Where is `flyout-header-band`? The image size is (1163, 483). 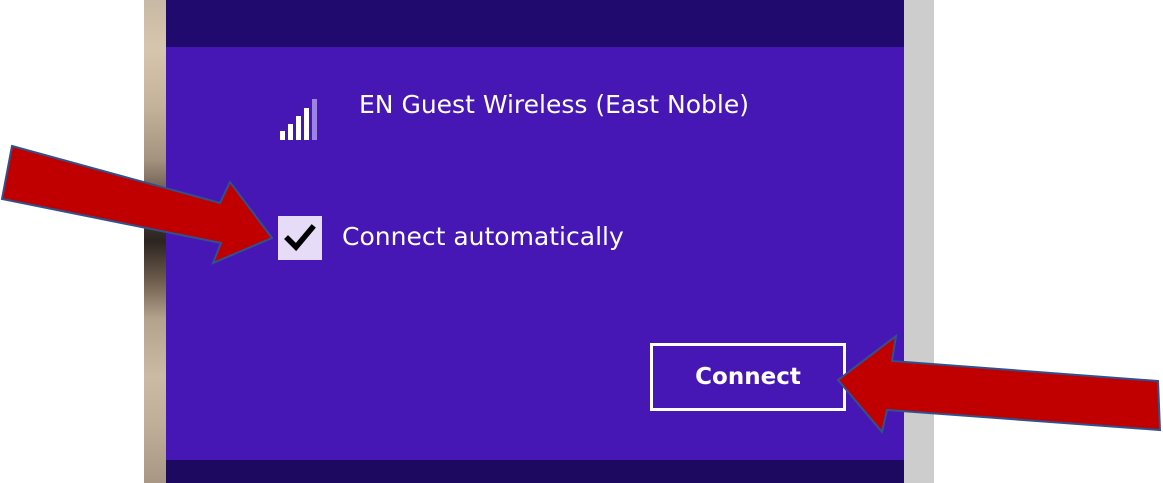 flyout-header-band is located at coordinates (535, 23).